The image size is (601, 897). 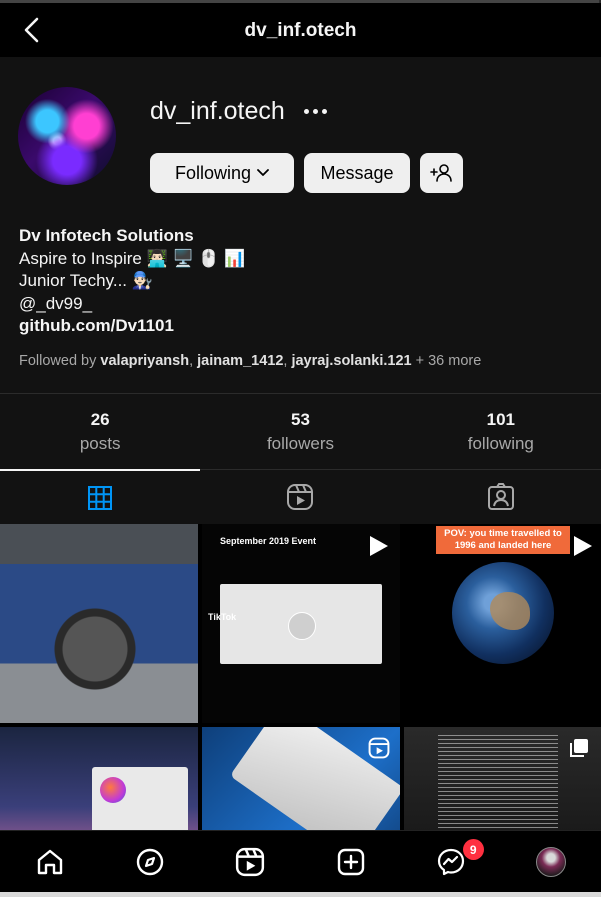 I want to click on notification-badge: 9, so click(x=473, y=849).